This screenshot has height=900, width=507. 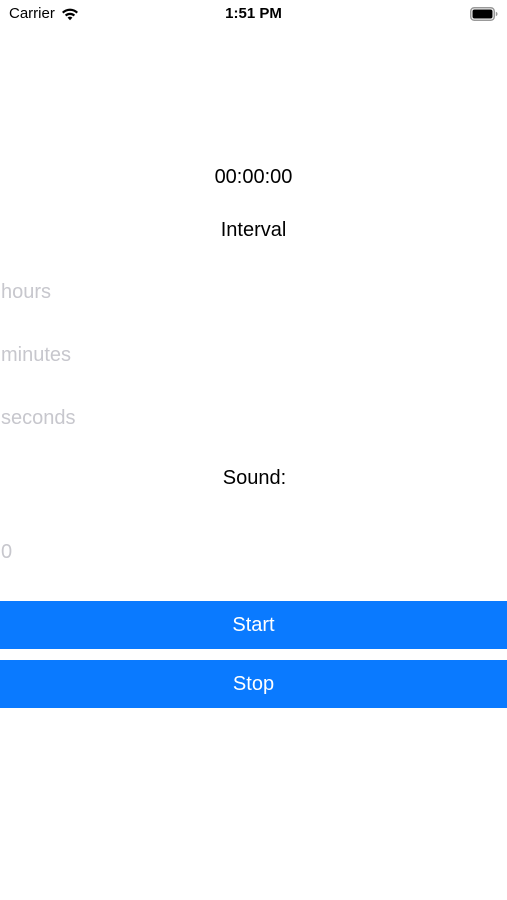 What do you see at coordinates (253, 292) in the screenshot?
I see `hours-input` at bounding box center [253, 292].